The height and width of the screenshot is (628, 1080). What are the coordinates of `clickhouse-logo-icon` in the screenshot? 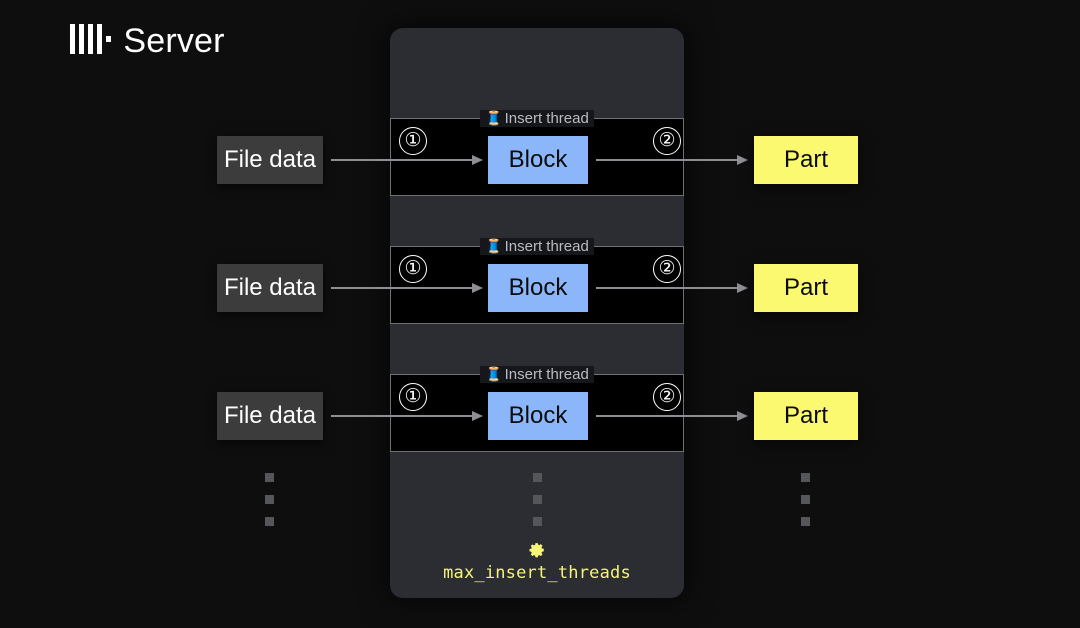 It's located at (91, 43).